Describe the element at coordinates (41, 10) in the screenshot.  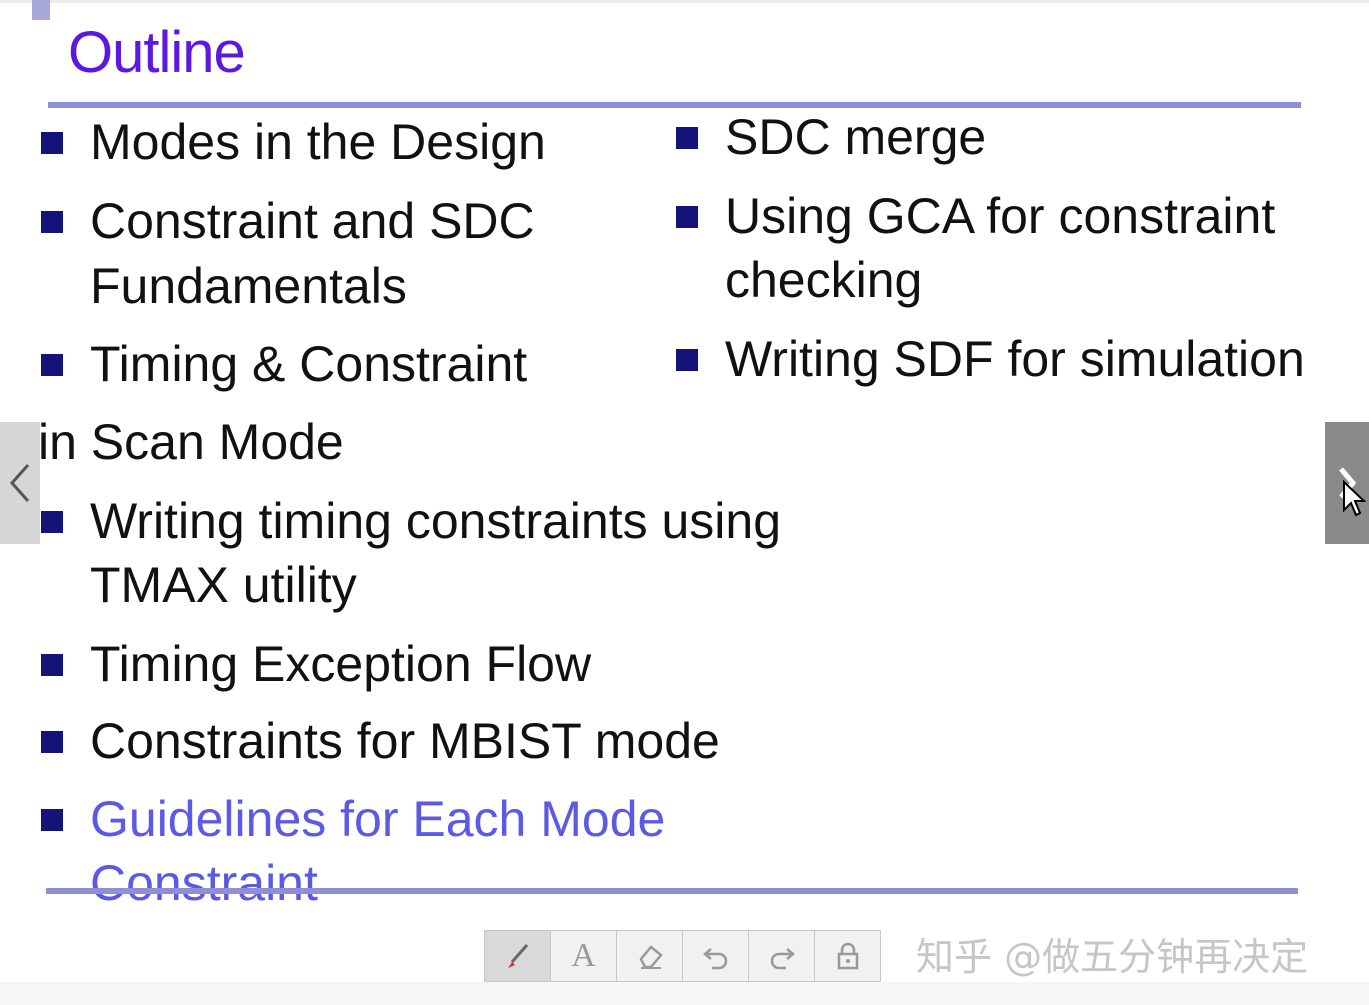
I see `slide-corner-mark` at that location.